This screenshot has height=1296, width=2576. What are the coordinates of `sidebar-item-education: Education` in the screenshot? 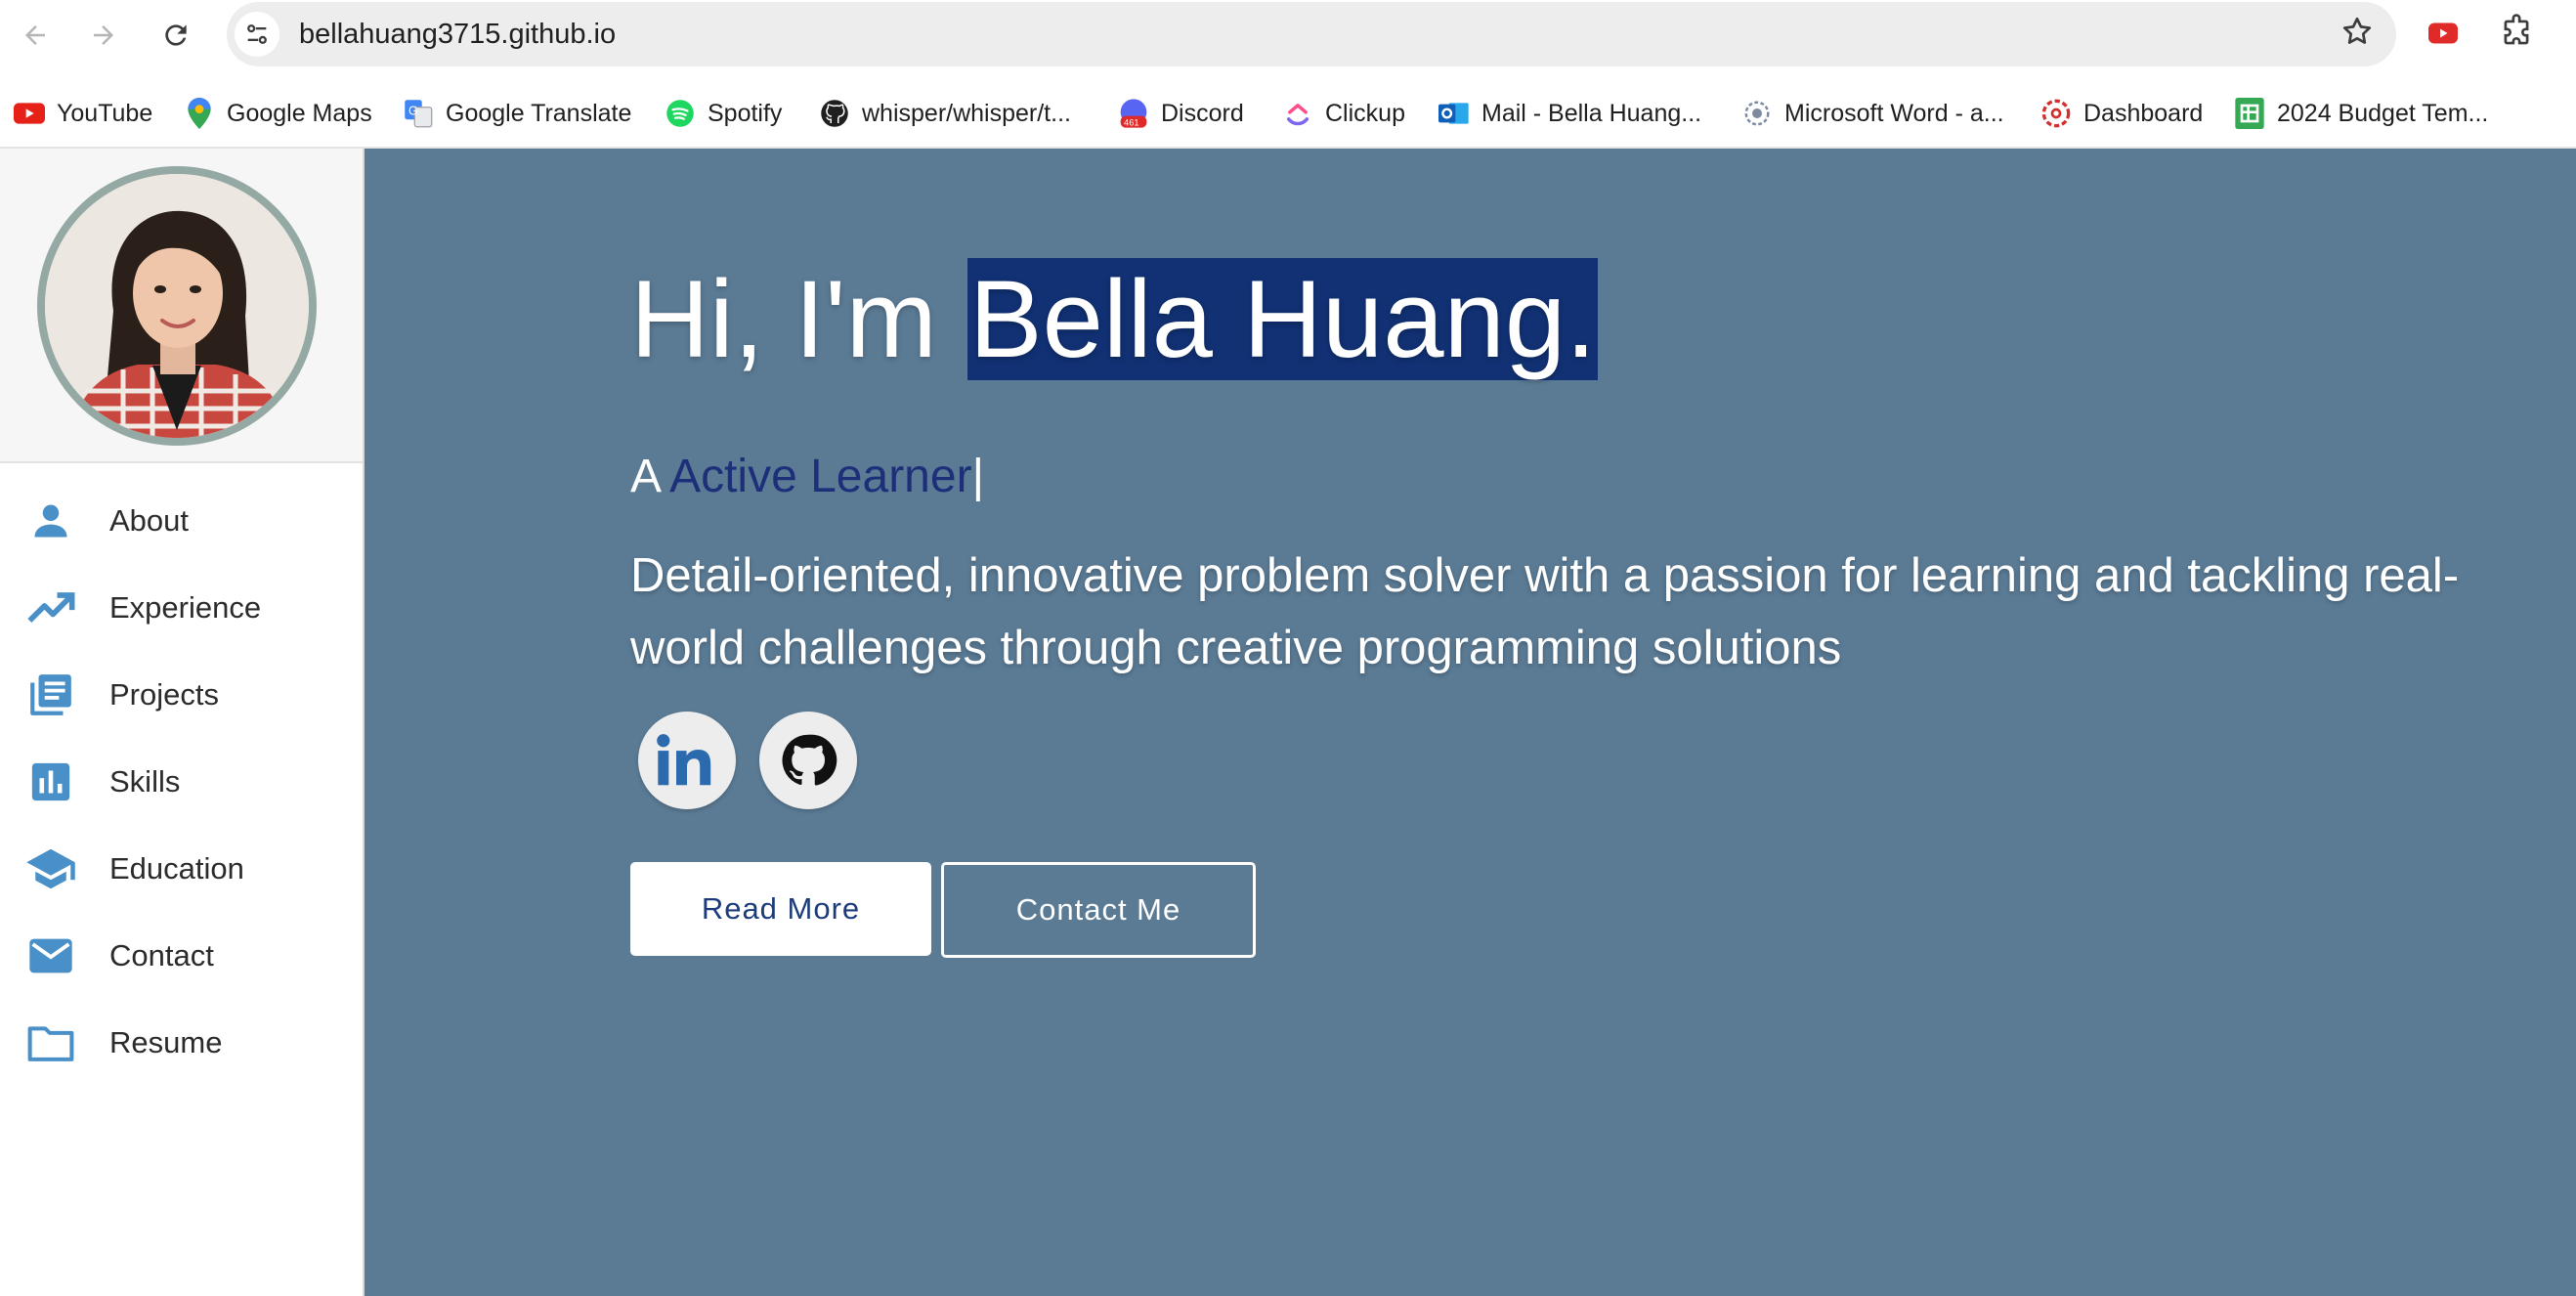 It's located at (181, 868).